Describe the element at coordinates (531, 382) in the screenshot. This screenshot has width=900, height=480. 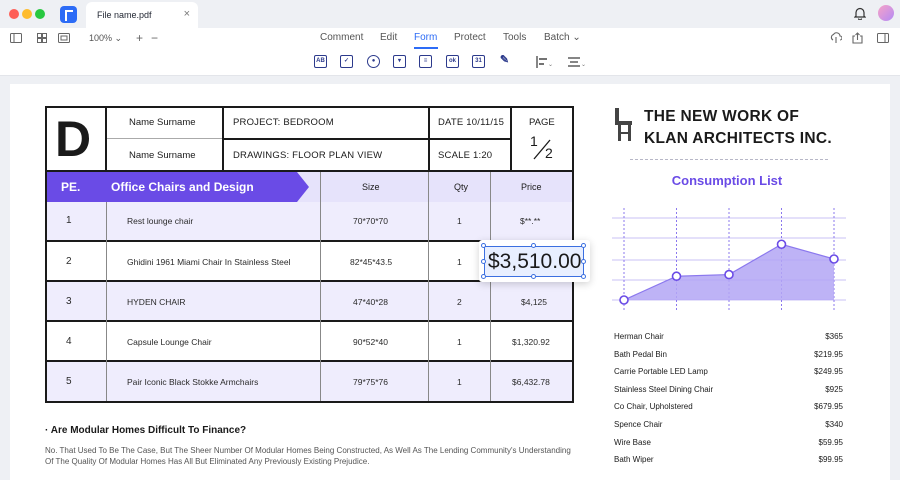
I see `row-5-price: $6,432.78` at that location.